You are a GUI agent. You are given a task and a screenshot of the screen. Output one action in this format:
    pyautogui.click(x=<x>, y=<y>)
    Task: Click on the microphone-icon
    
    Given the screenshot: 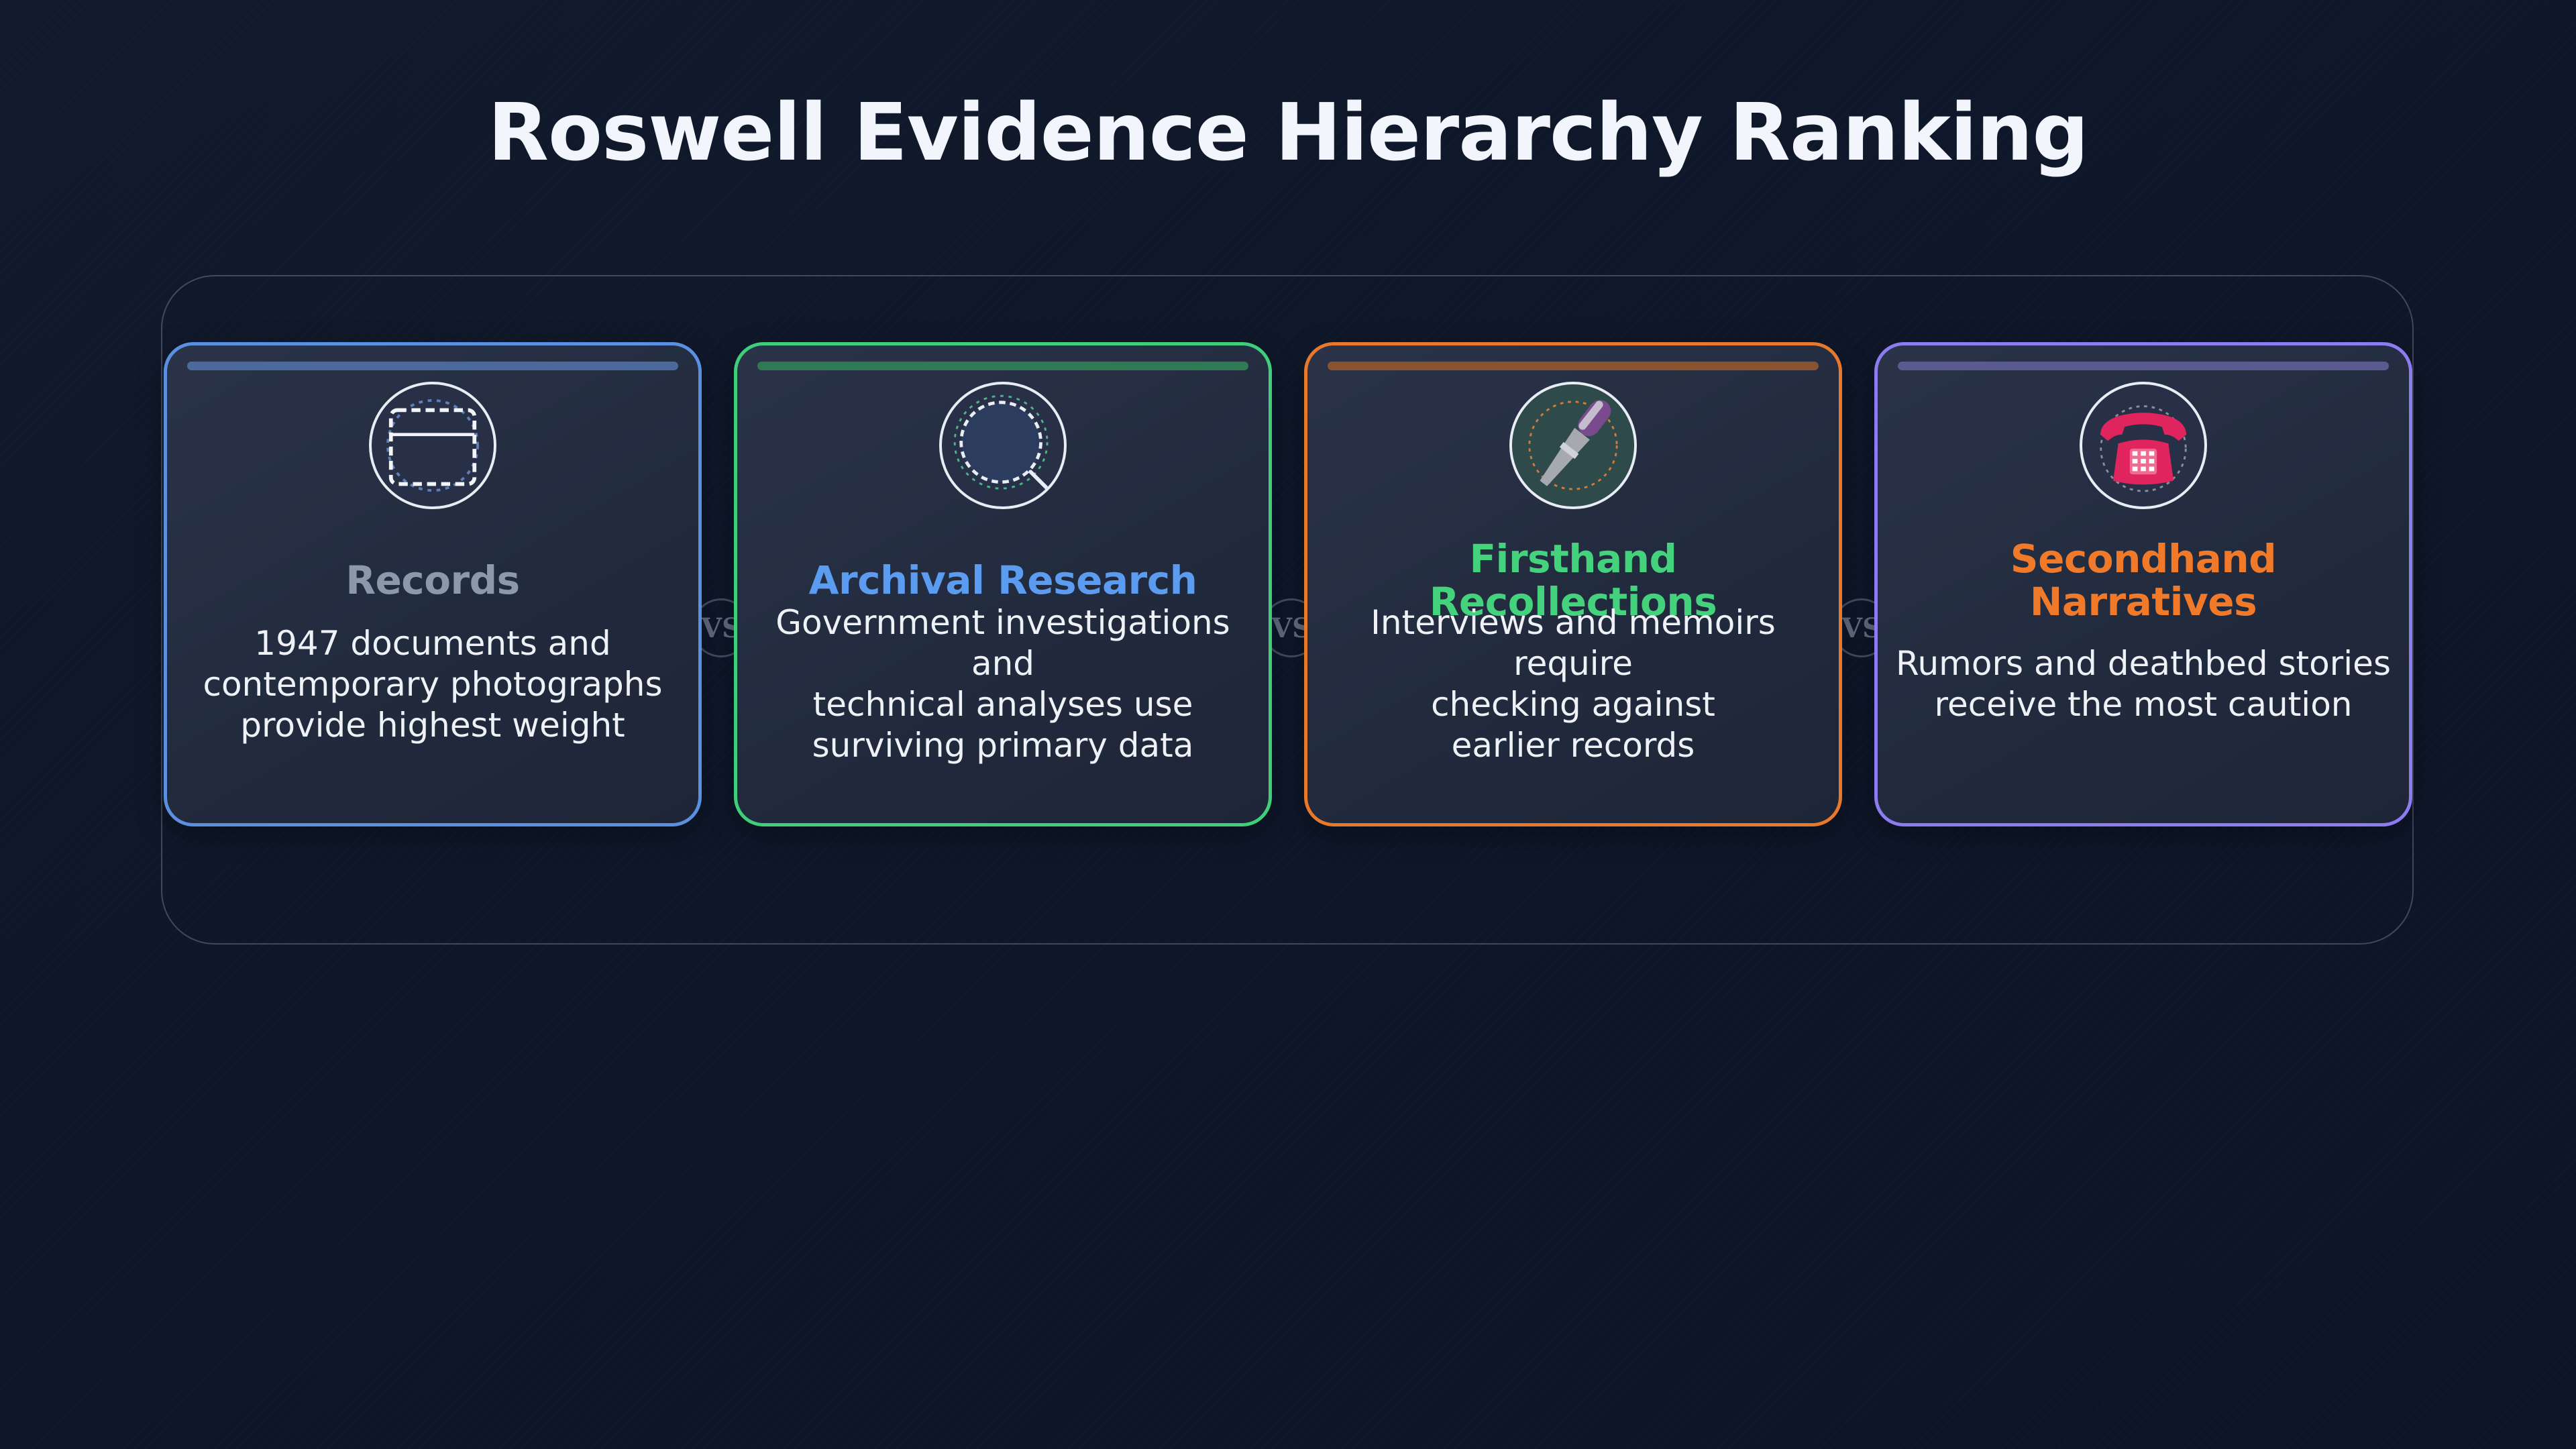 What is the action you would take?
    pyautogui.click(x=1573, y=445)
    